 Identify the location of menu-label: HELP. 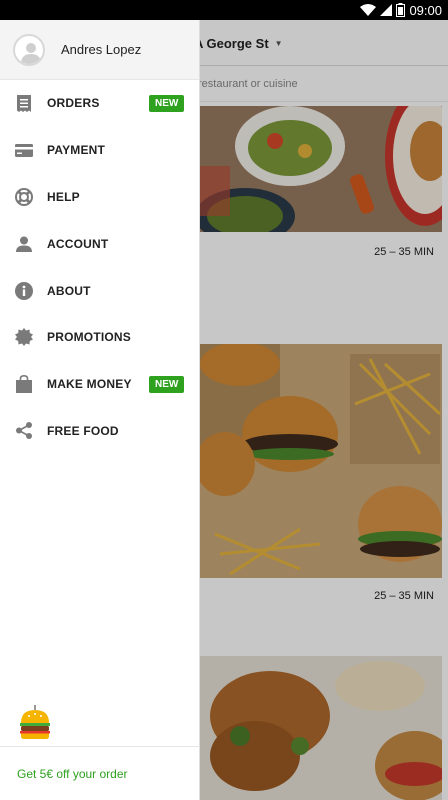
(63, 196).